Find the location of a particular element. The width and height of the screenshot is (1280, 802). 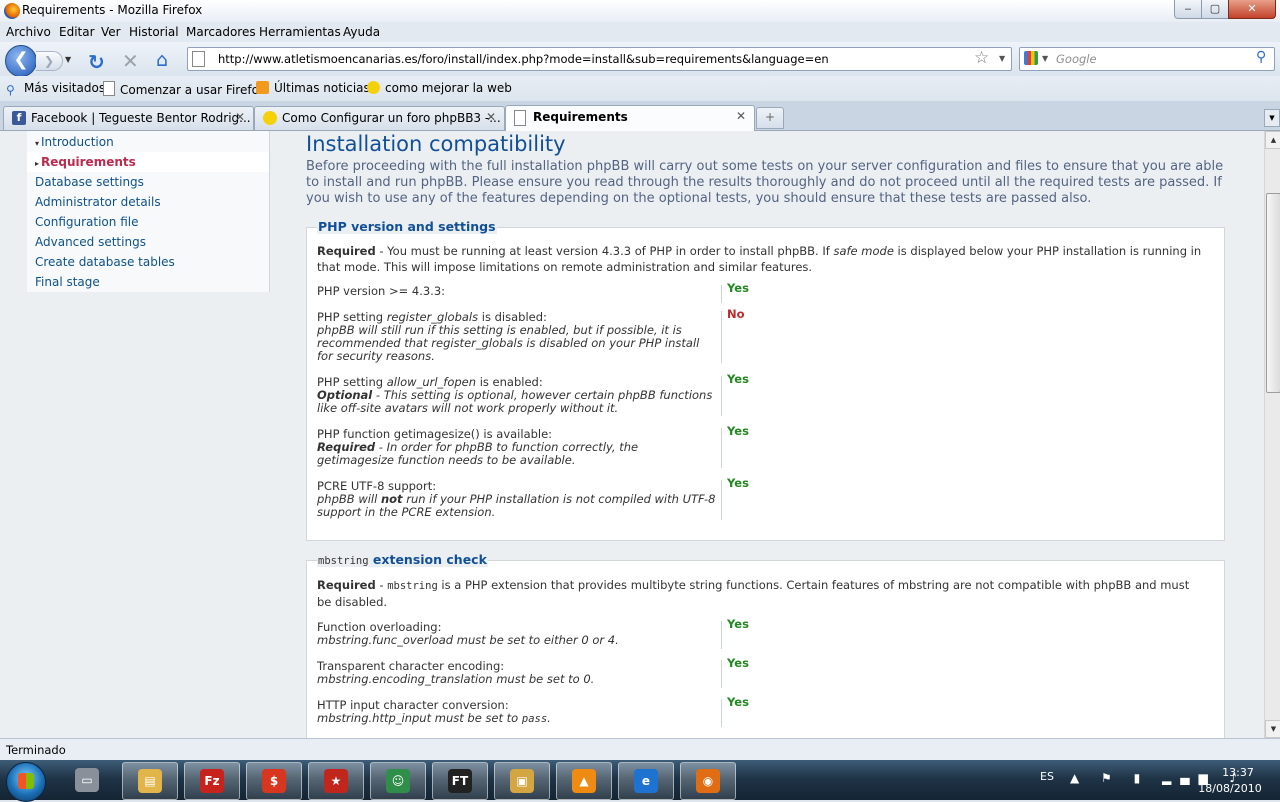

sidebar-item-configuration-file: Configuration file is located at coordinates (86, 222).